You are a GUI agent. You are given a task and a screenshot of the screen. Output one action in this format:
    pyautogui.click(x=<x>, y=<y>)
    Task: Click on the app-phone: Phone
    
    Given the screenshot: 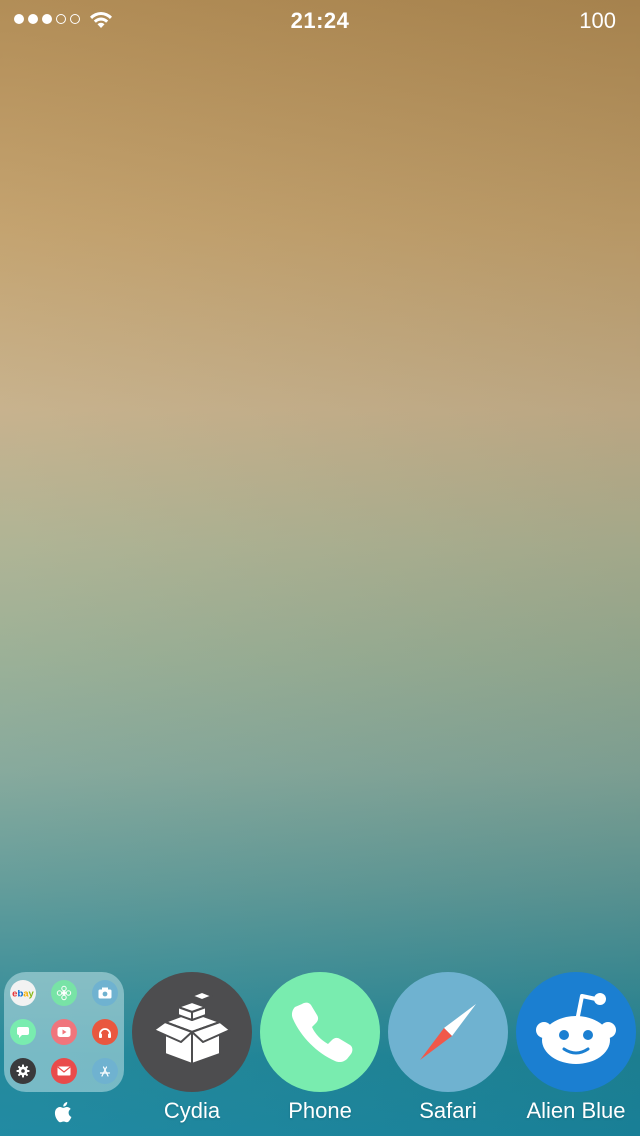 What is the action you would take?
    pyautogui.click(x=320, y=1048)
    